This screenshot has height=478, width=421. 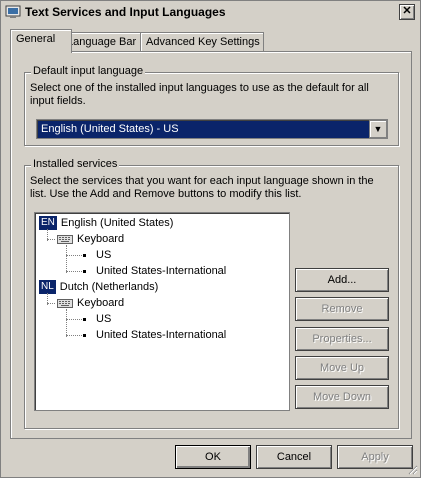 I want to click on tab-language-bar: Language Bar, so click(x=101, y=42).